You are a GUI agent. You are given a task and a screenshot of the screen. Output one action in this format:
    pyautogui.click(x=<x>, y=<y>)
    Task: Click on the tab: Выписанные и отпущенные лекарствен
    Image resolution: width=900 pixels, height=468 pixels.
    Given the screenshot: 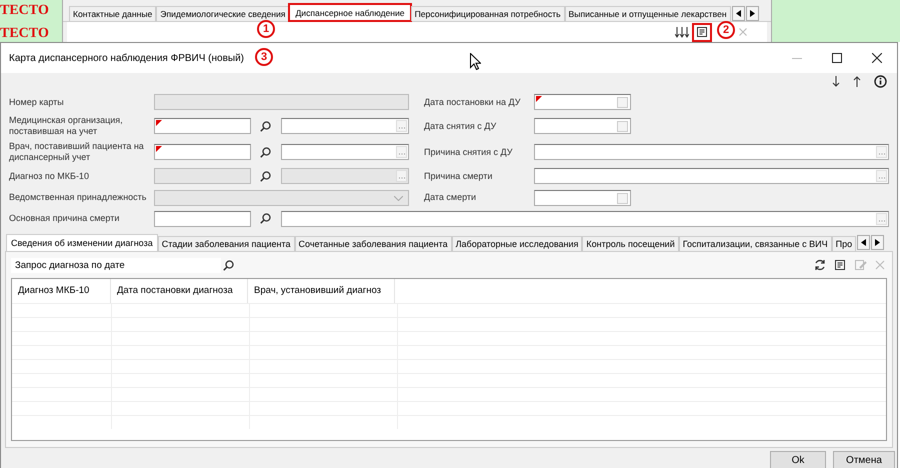 What is the action you would take?
    pyautogui.click(x=647, y=13)
    